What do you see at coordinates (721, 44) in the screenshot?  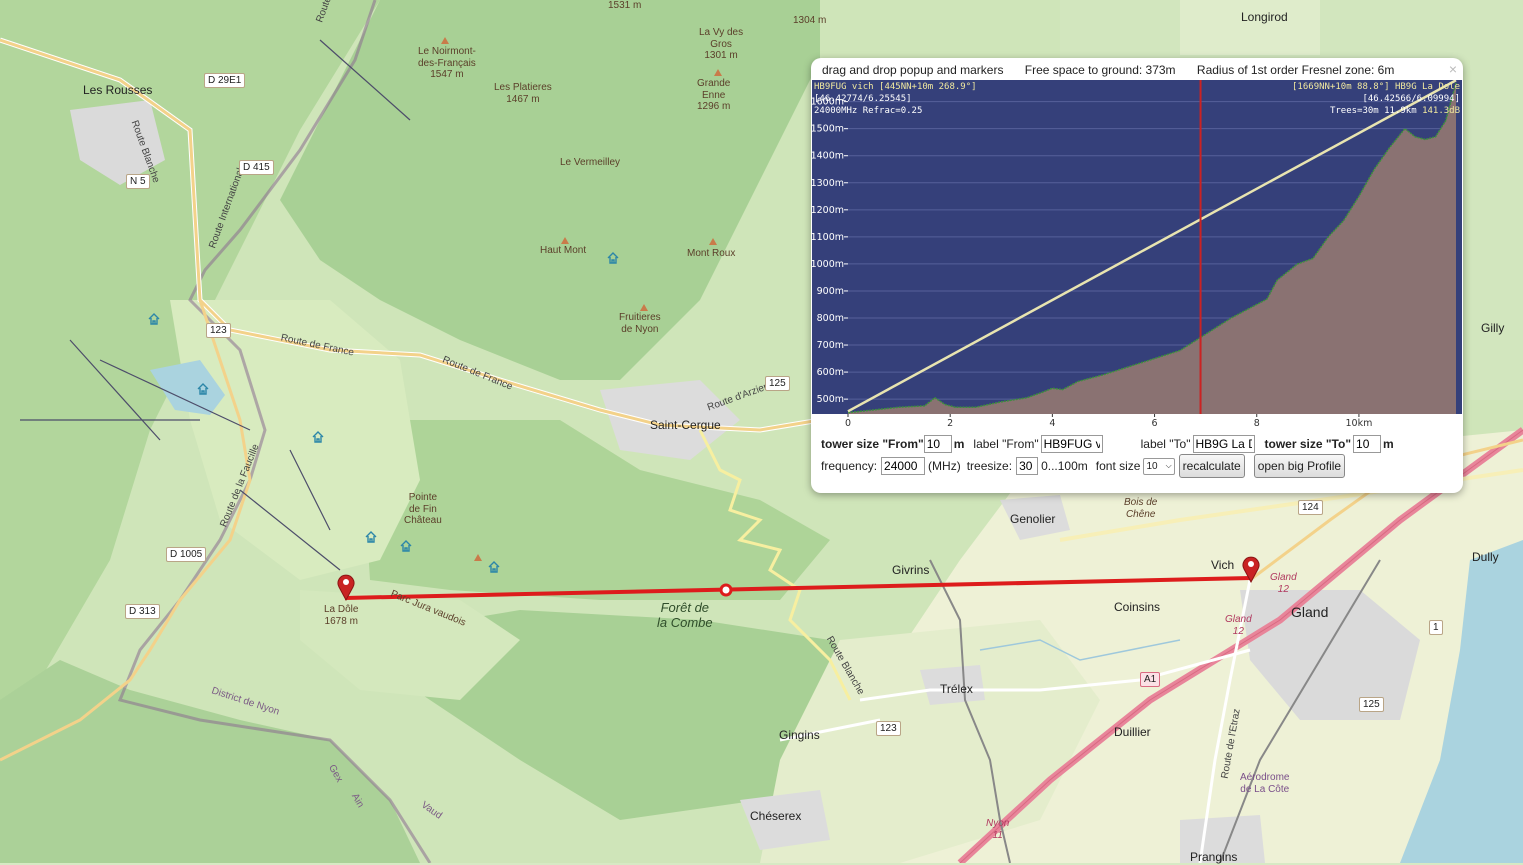 I see `peak-label: La Vy des Gros 1301 m` at bounding box center [721, 44].